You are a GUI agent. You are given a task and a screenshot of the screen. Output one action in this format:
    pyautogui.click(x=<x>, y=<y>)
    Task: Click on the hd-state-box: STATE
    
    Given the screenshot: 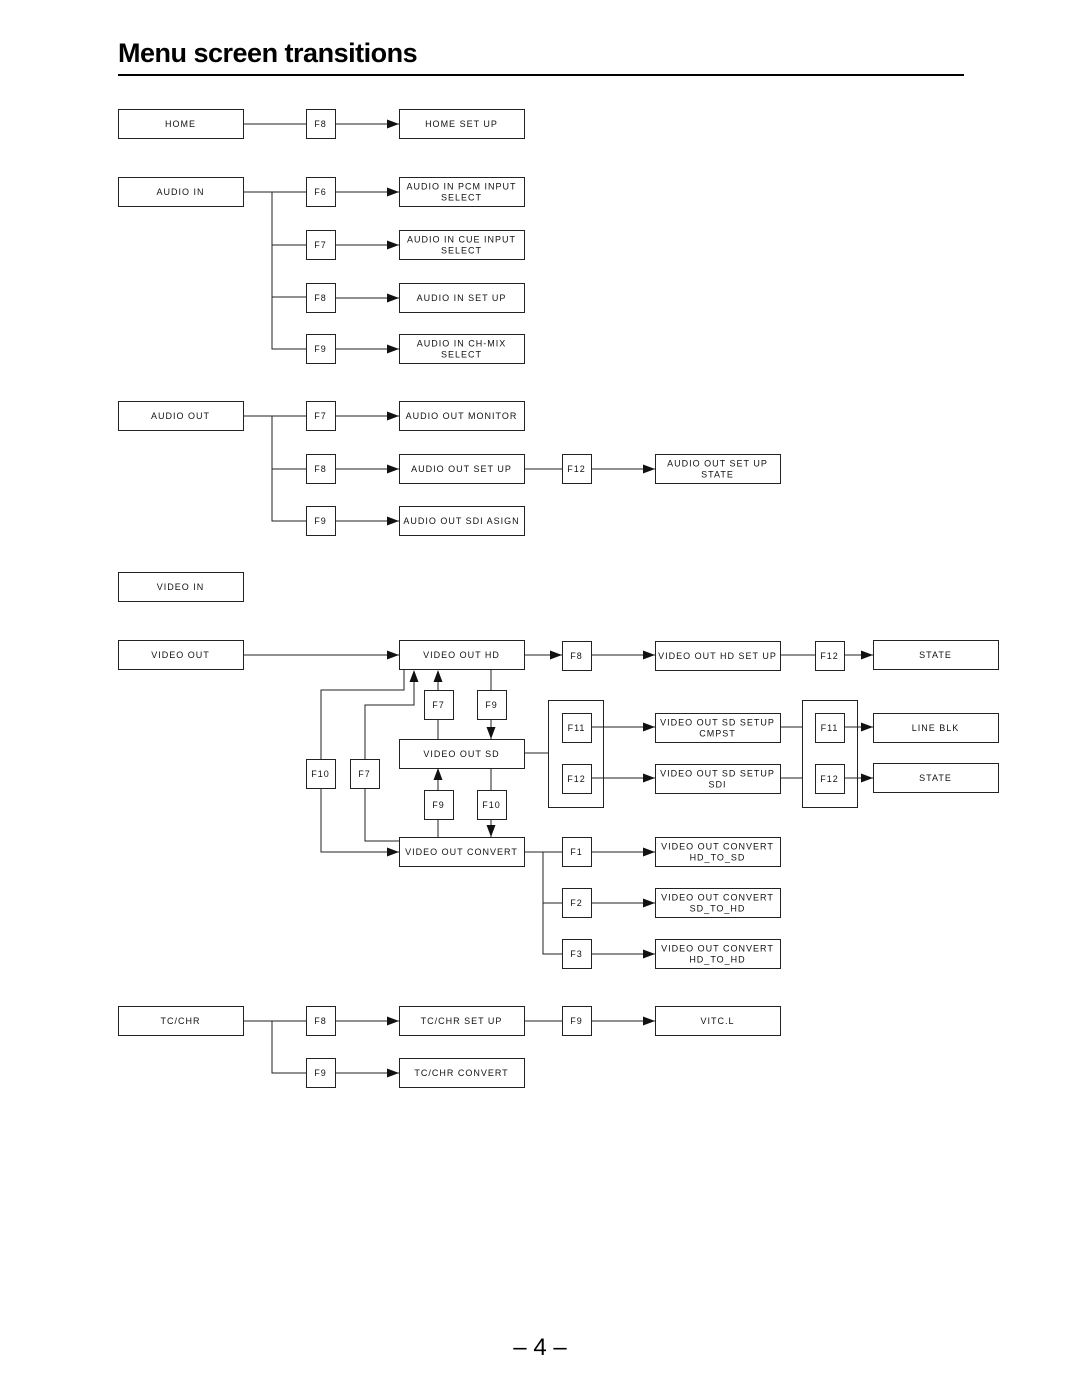 What is the action you would take?
    pyautogui.click(x=936, y=655)
    